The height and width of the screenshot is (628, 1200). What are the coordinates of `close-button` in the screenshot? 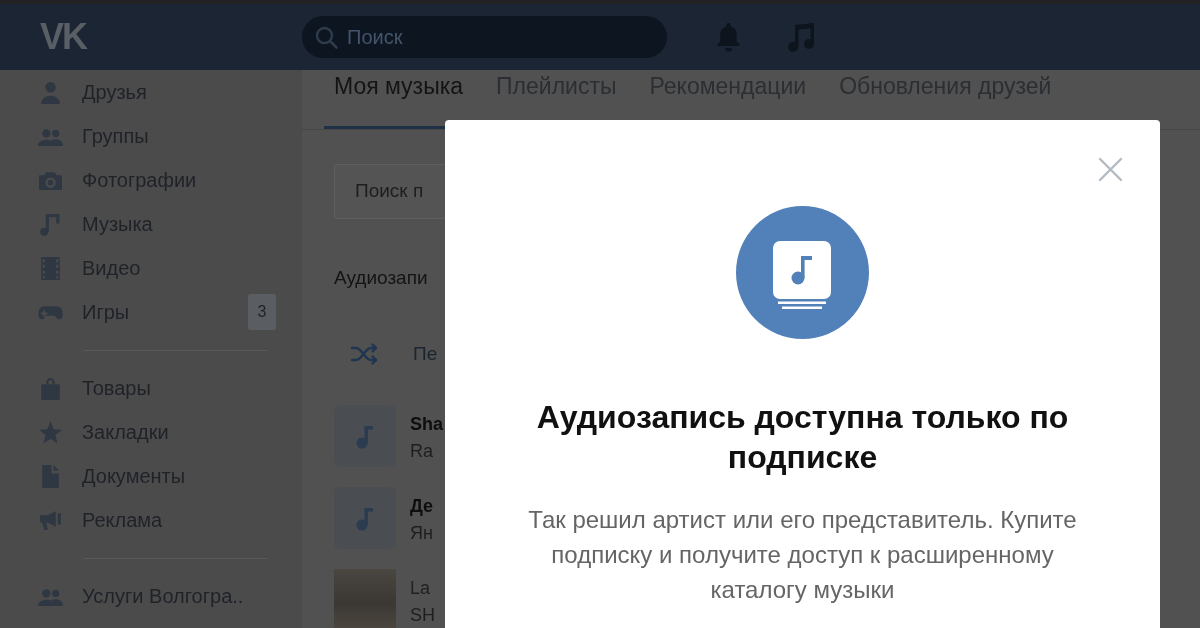 It's located at (1110, 169).